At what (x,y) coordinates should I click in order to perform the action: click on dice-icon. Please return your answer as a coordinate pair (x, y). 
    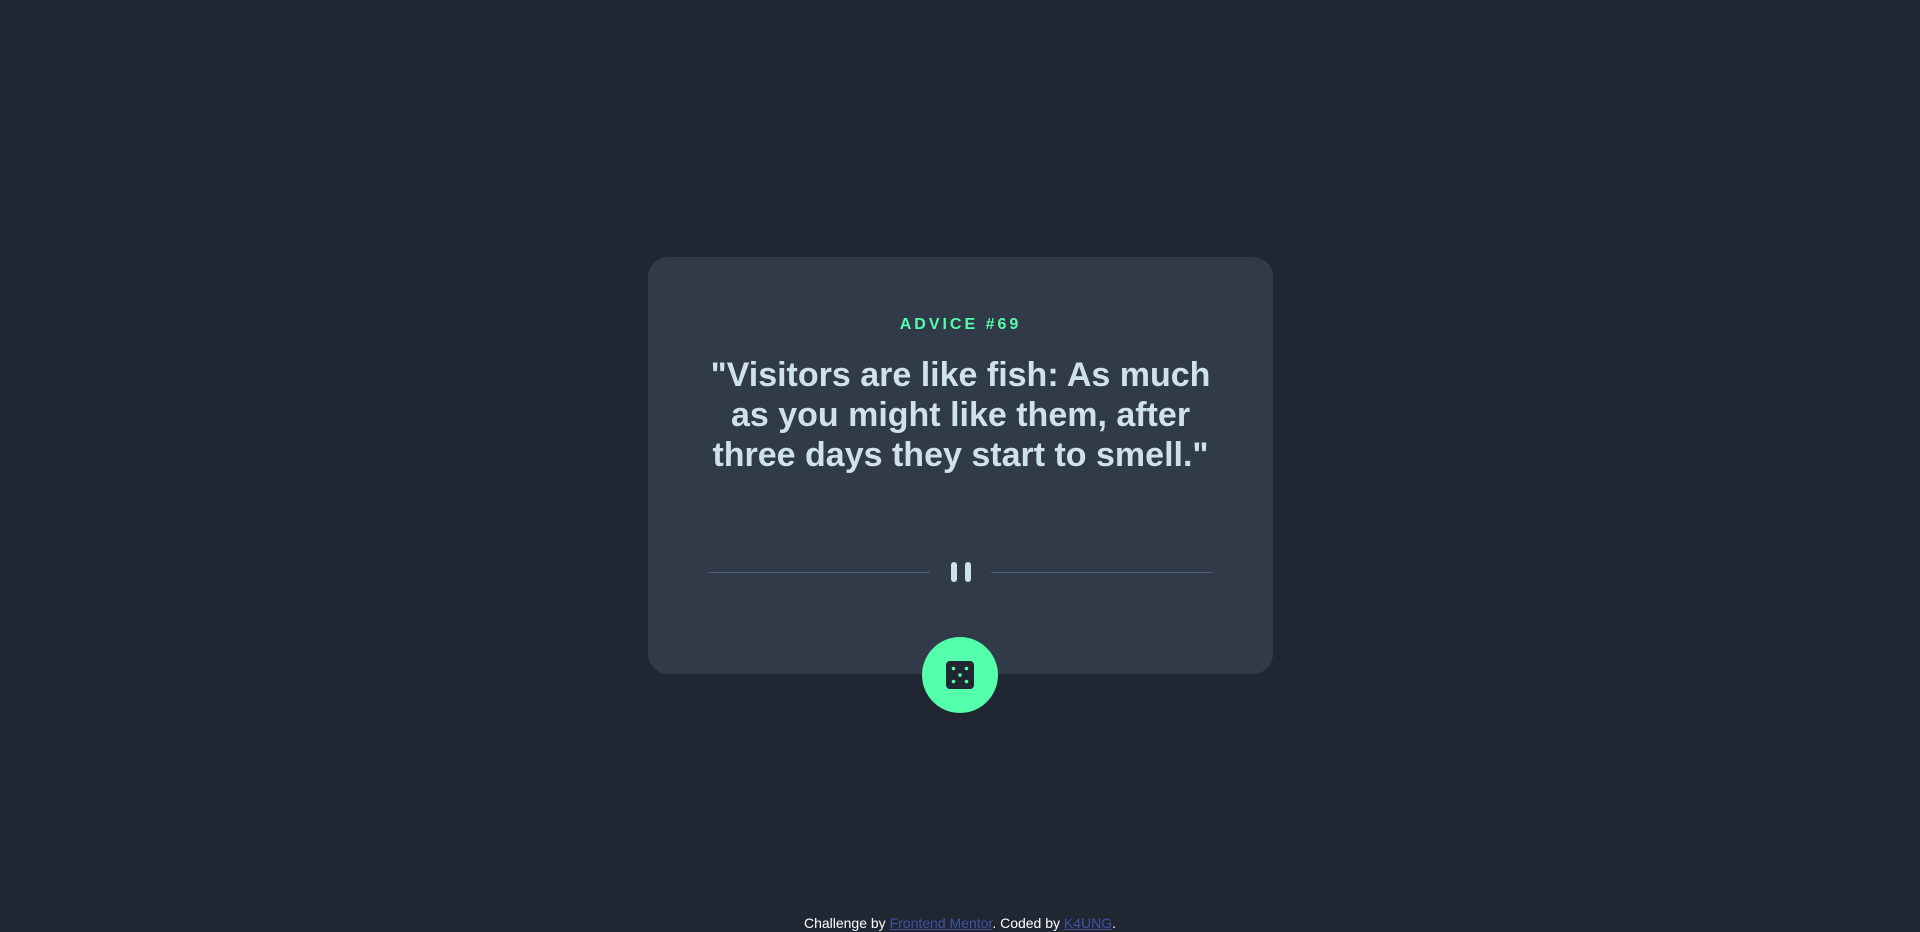
    Looking at the image, I should click on (960, 675).